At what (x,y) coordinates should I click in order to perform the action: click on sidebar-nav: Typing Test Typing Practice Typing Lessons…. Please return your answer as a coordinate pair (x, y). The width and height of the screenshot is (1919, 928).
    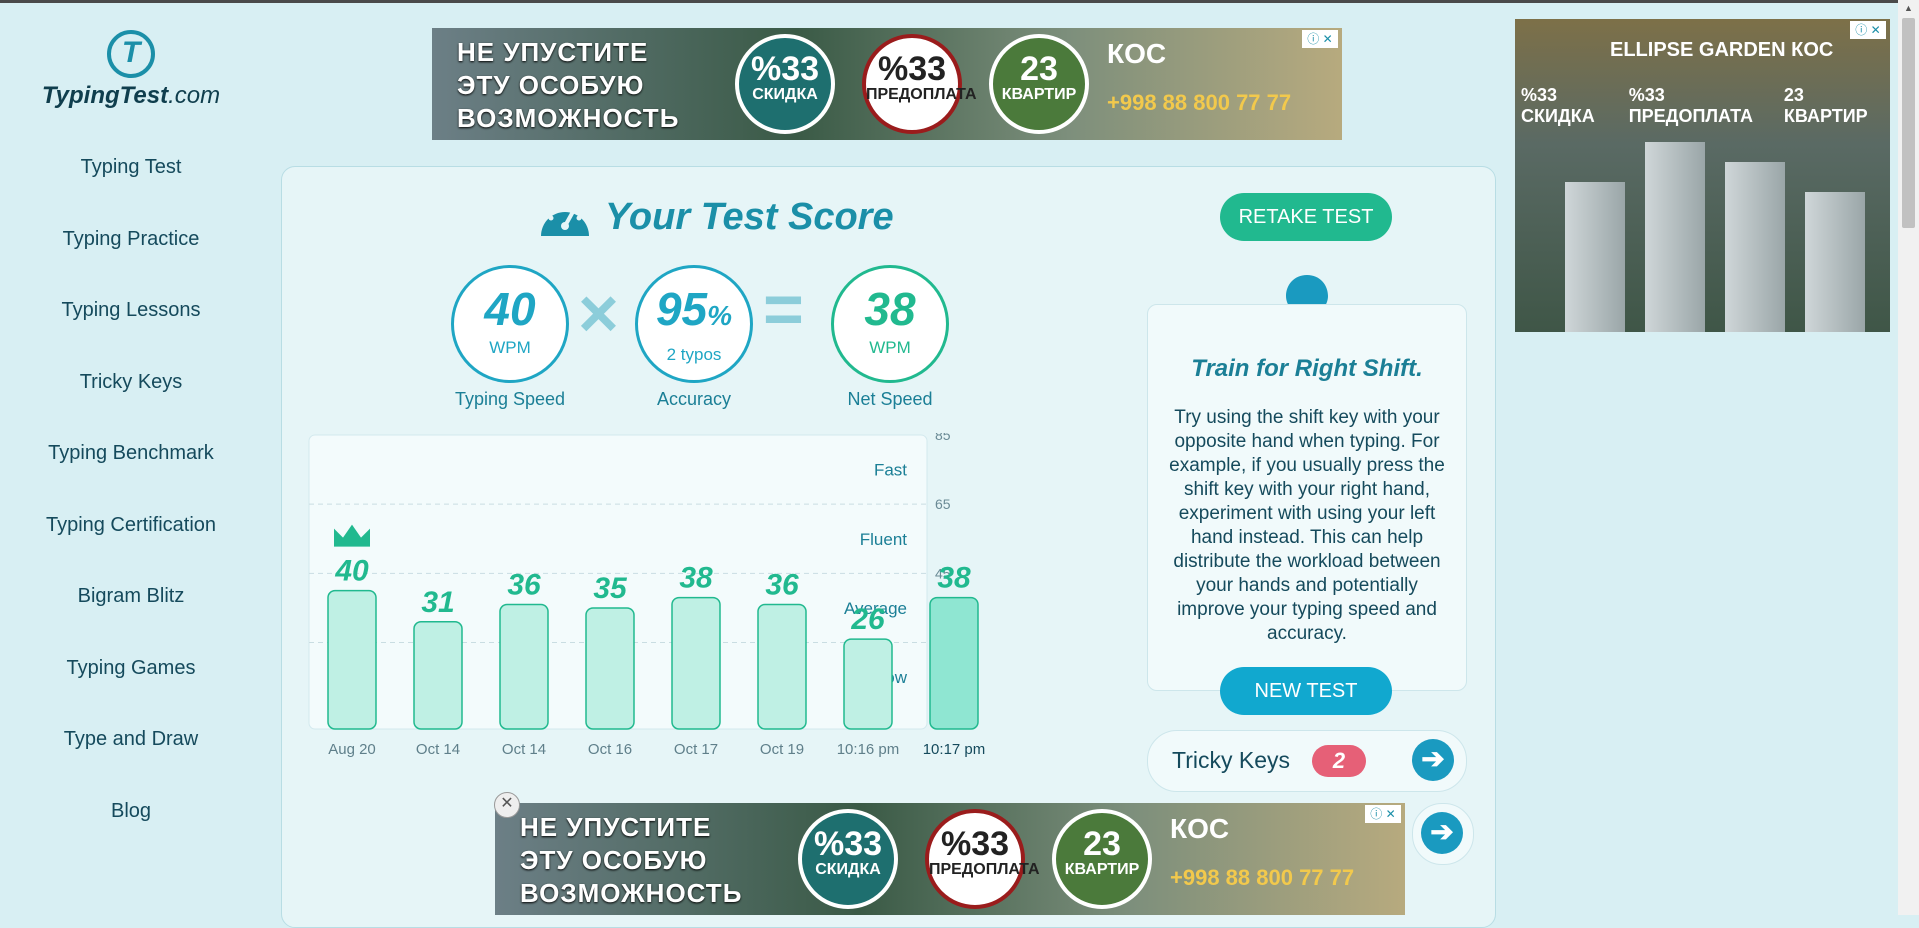
    Looking at the image, I should click on (131, 504).